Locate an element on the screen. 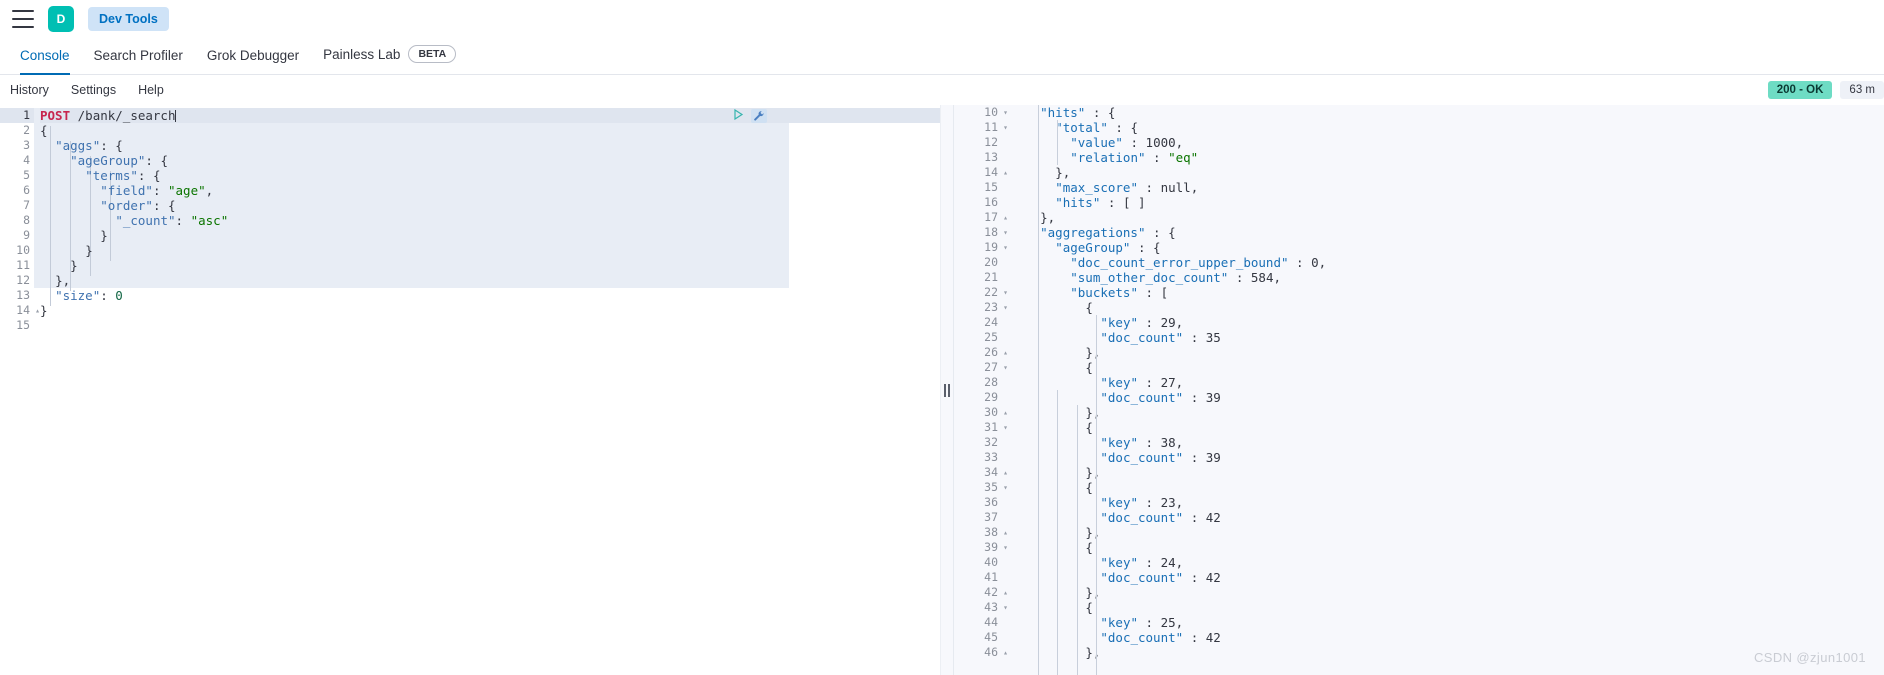 The height and width of the screenshot is (675, 1884). breadcrumb-dev-tools: Dev Tools is located at coordinates (128, 19).